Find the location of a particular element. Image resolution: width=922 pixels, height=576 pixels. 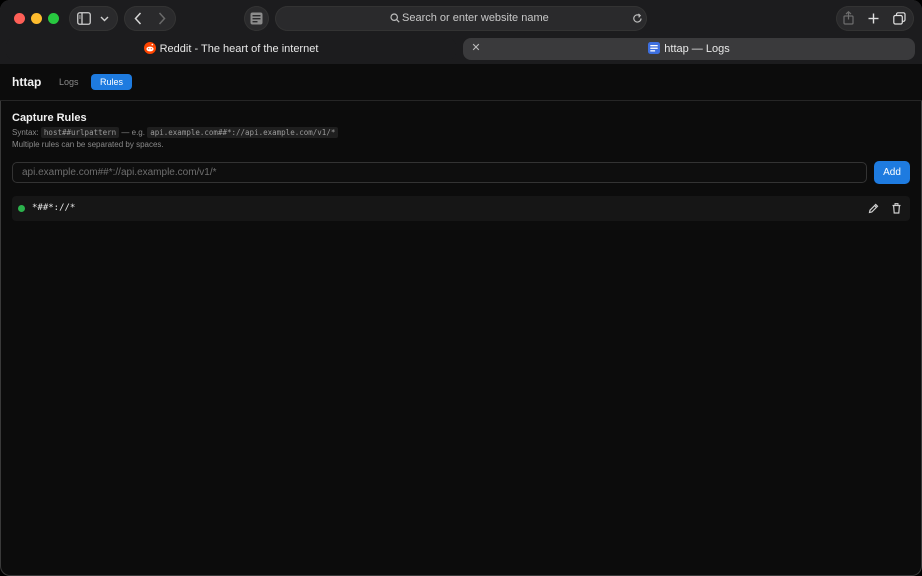

rule-row: *##*://* is located at coordinates (461, 208).